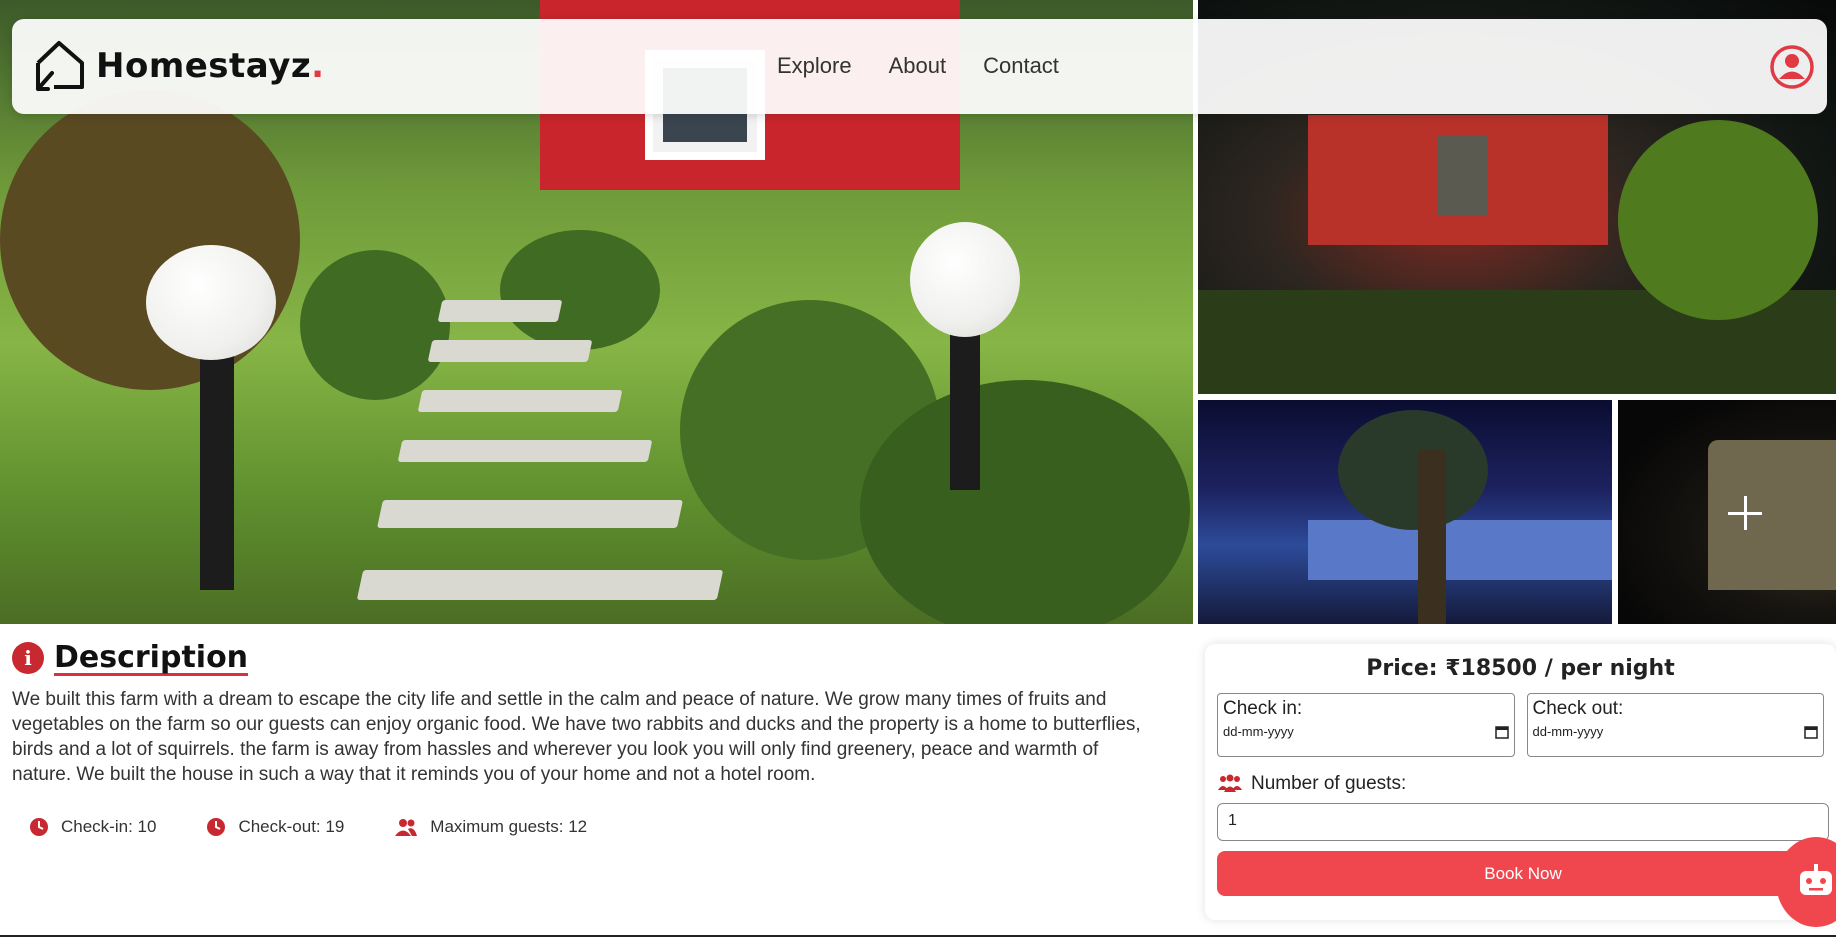  Describe the element at coordinates (210, 66) in the screenshot. I see `logo-text: Homestayz.` at that location.